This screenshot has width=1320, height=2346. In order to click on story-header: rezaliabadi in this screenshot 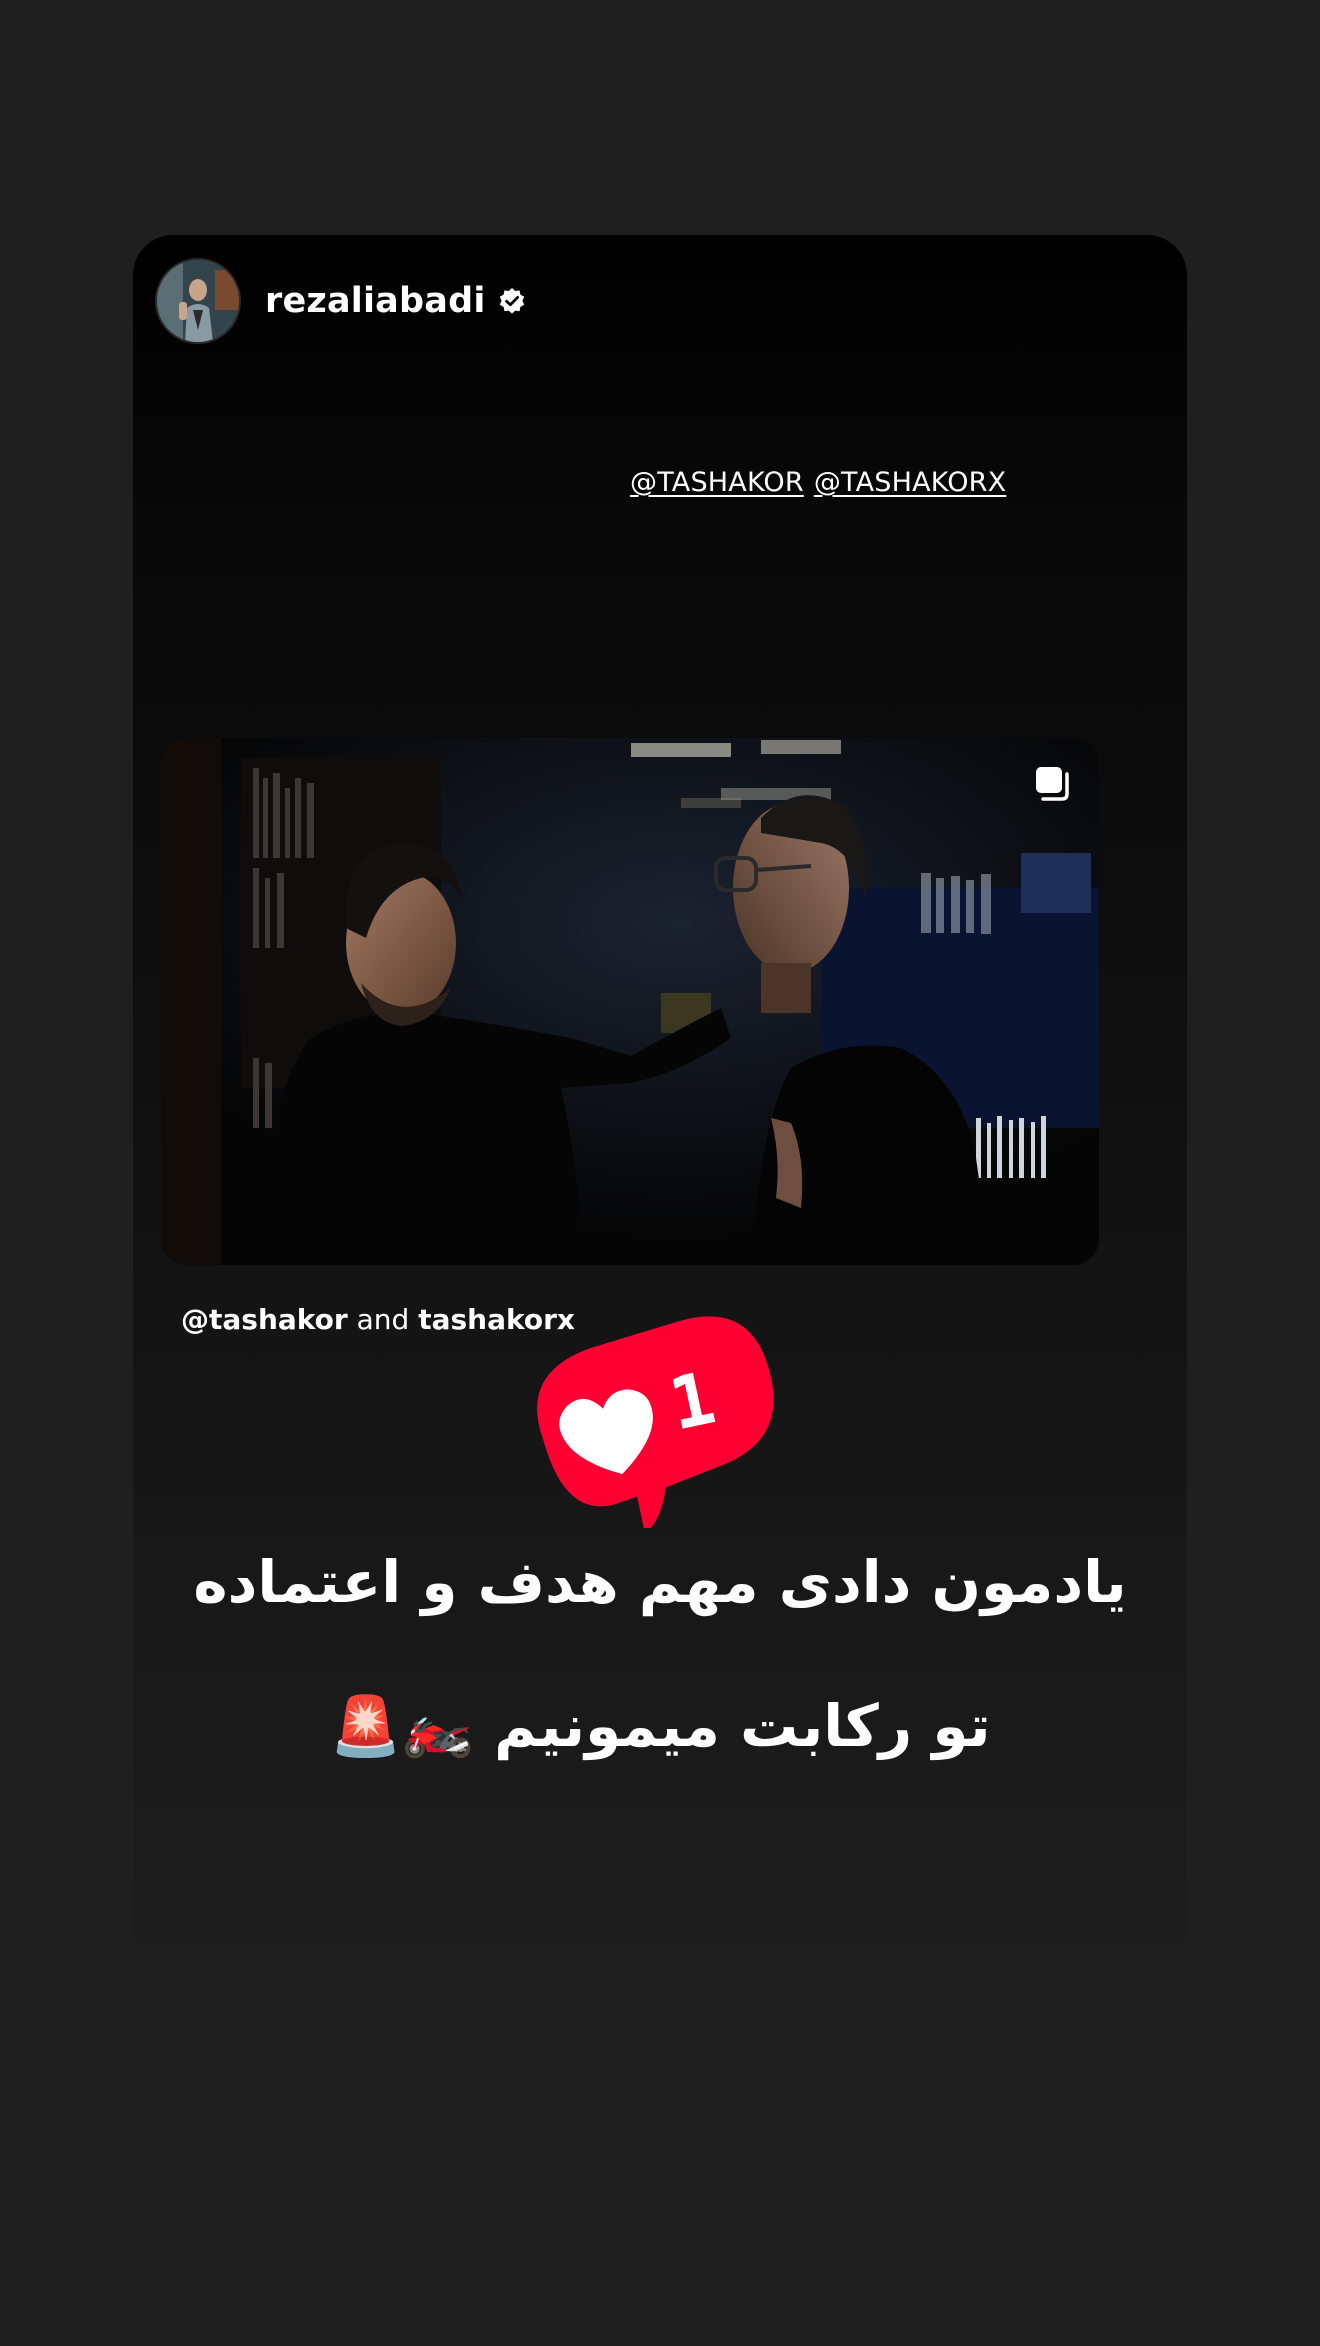, I will do `click(340, 301)`.